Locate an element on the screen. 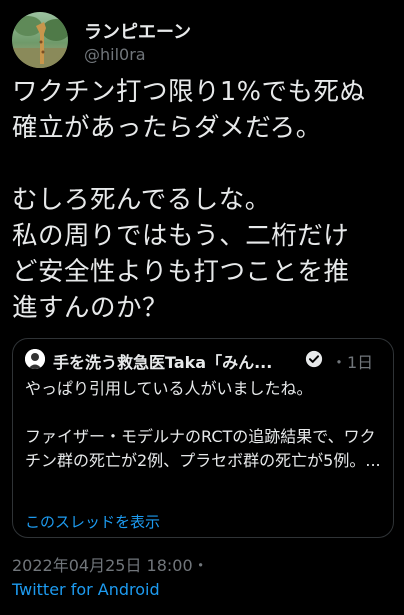 The image size is (404, 615). quoted-author-avatar is located at coordinates (35, 359).